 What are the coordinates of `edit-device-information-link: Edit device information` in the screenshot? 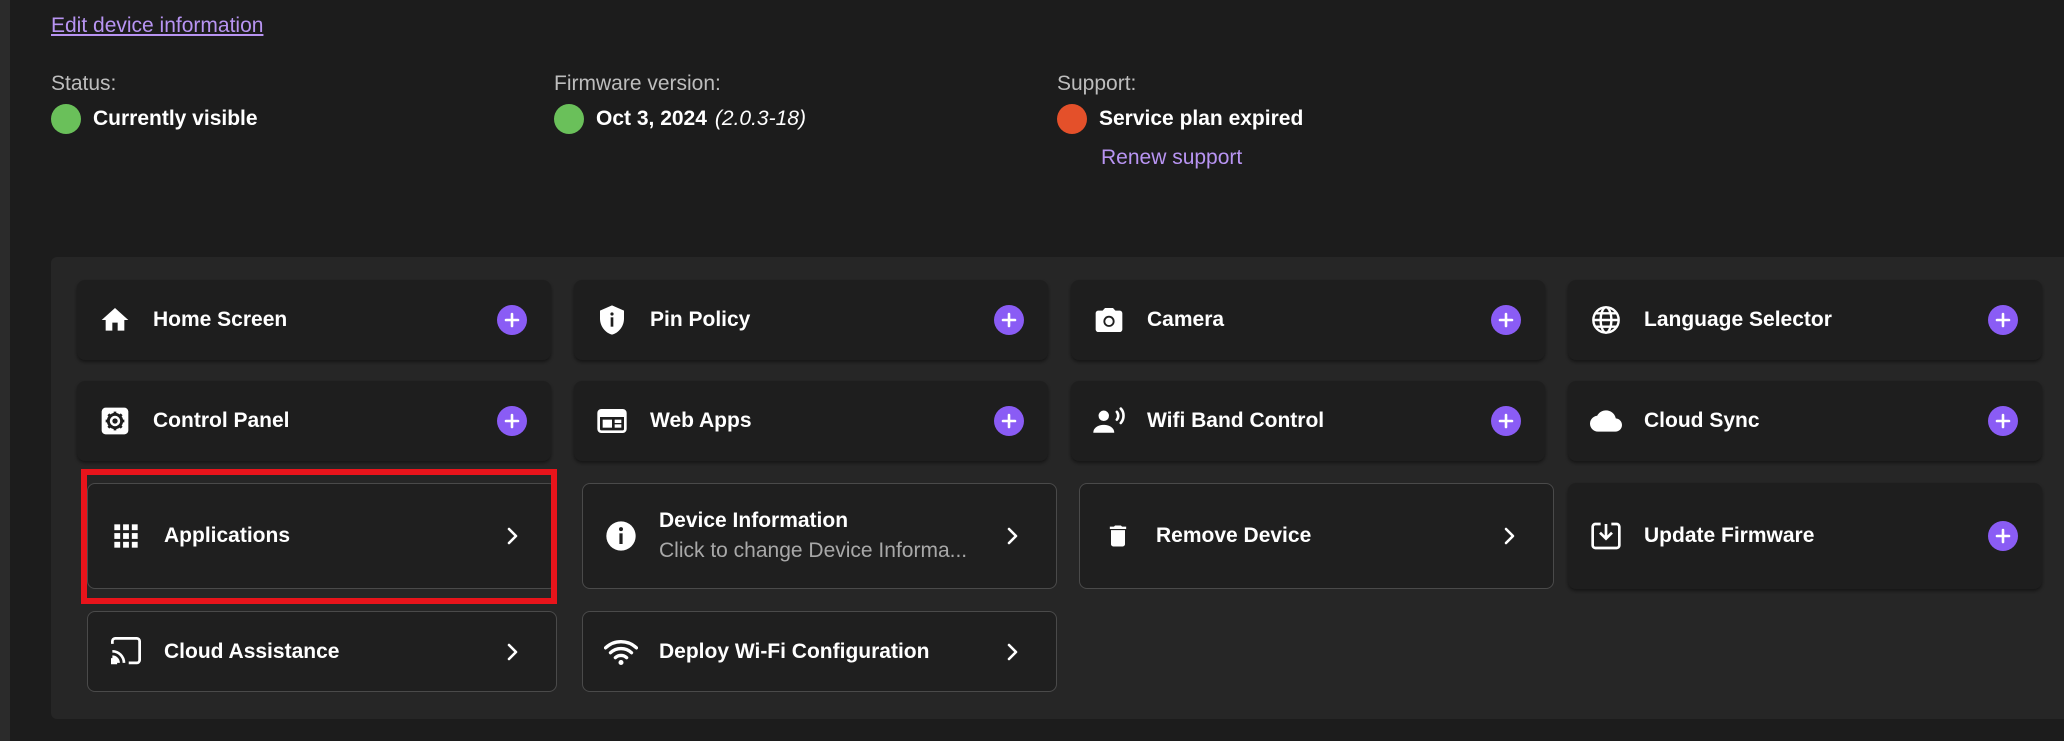 It's located at (157, 26).